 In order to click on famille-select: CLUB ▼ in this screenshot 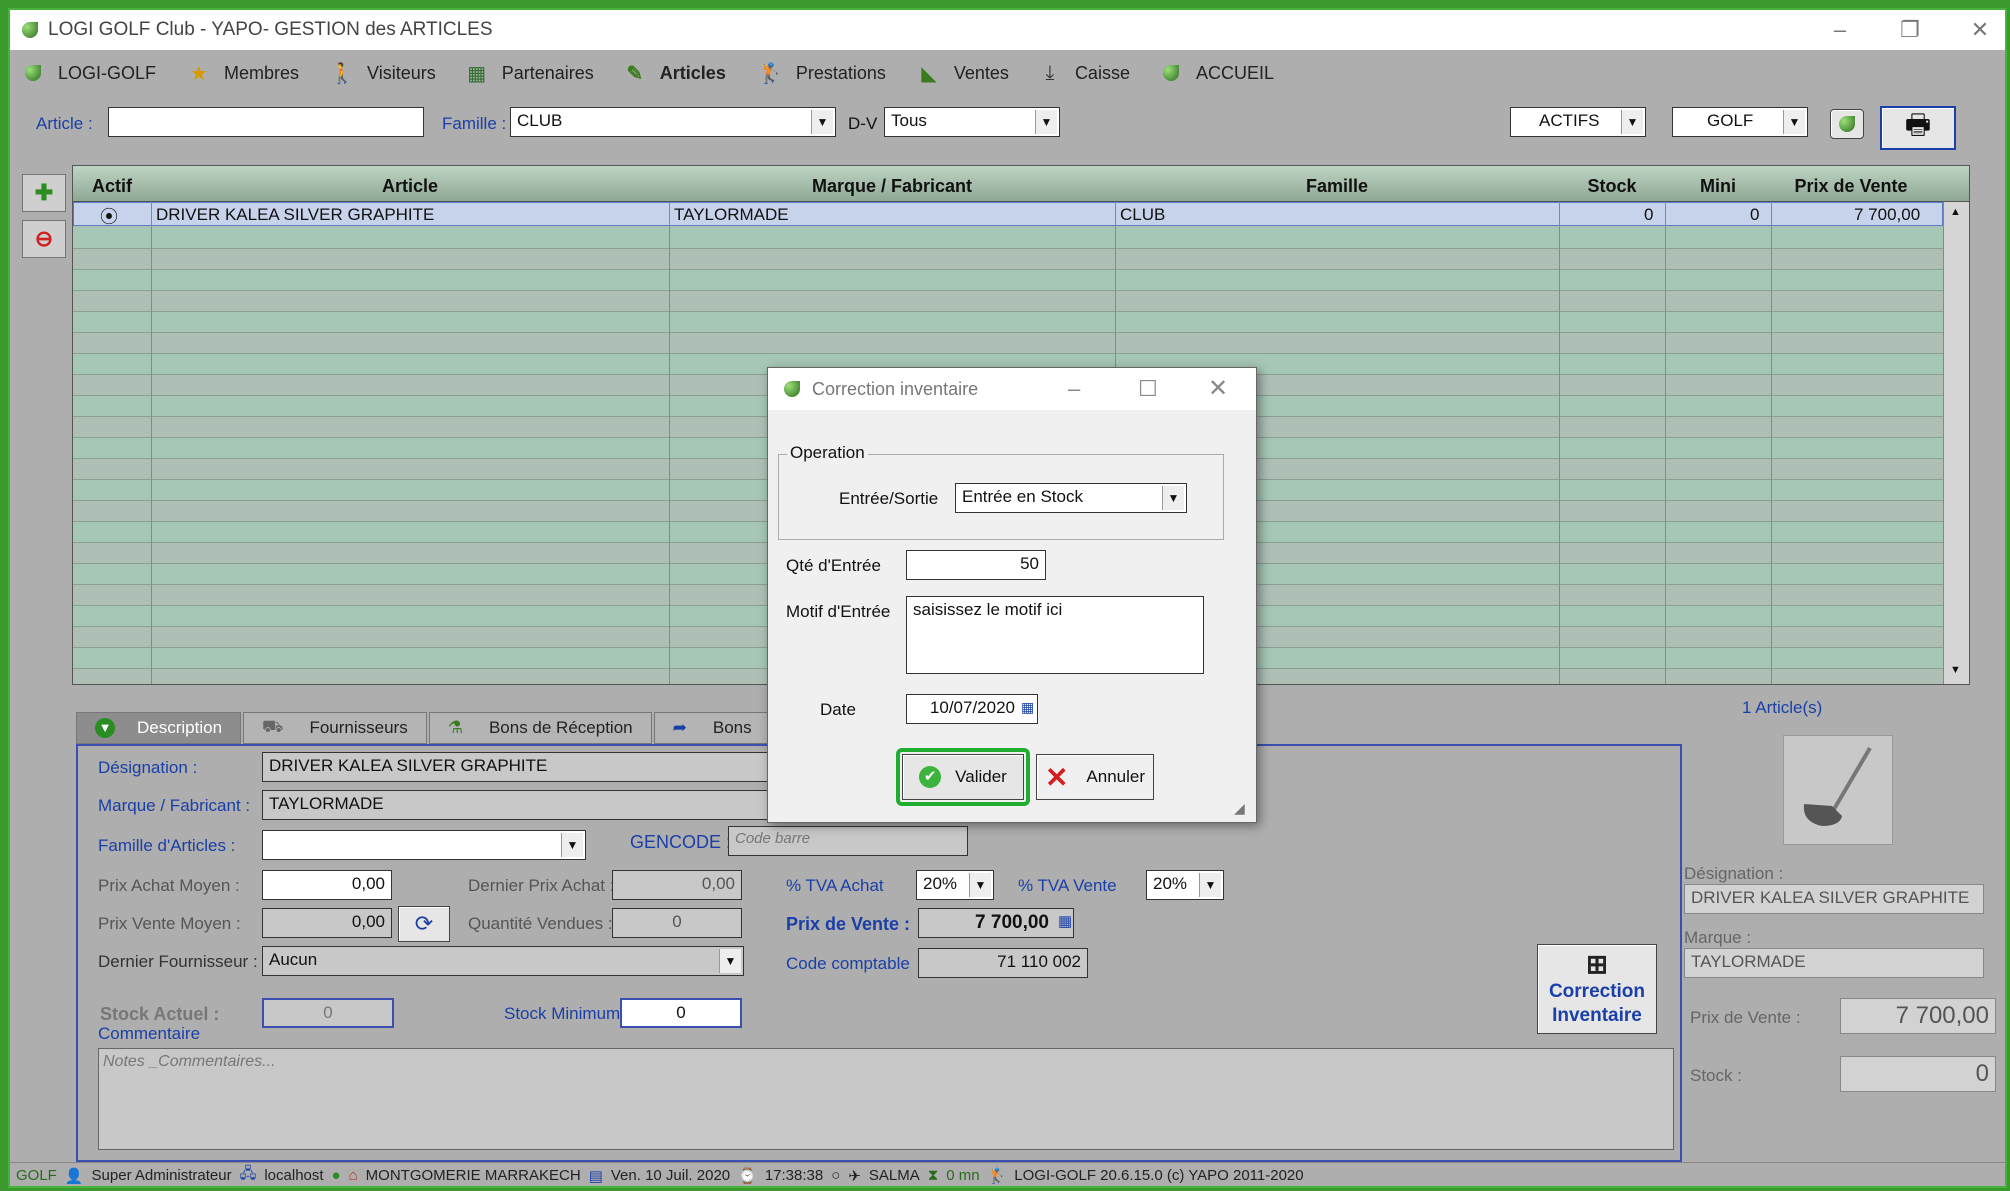, I will do `click(673, 122)`.